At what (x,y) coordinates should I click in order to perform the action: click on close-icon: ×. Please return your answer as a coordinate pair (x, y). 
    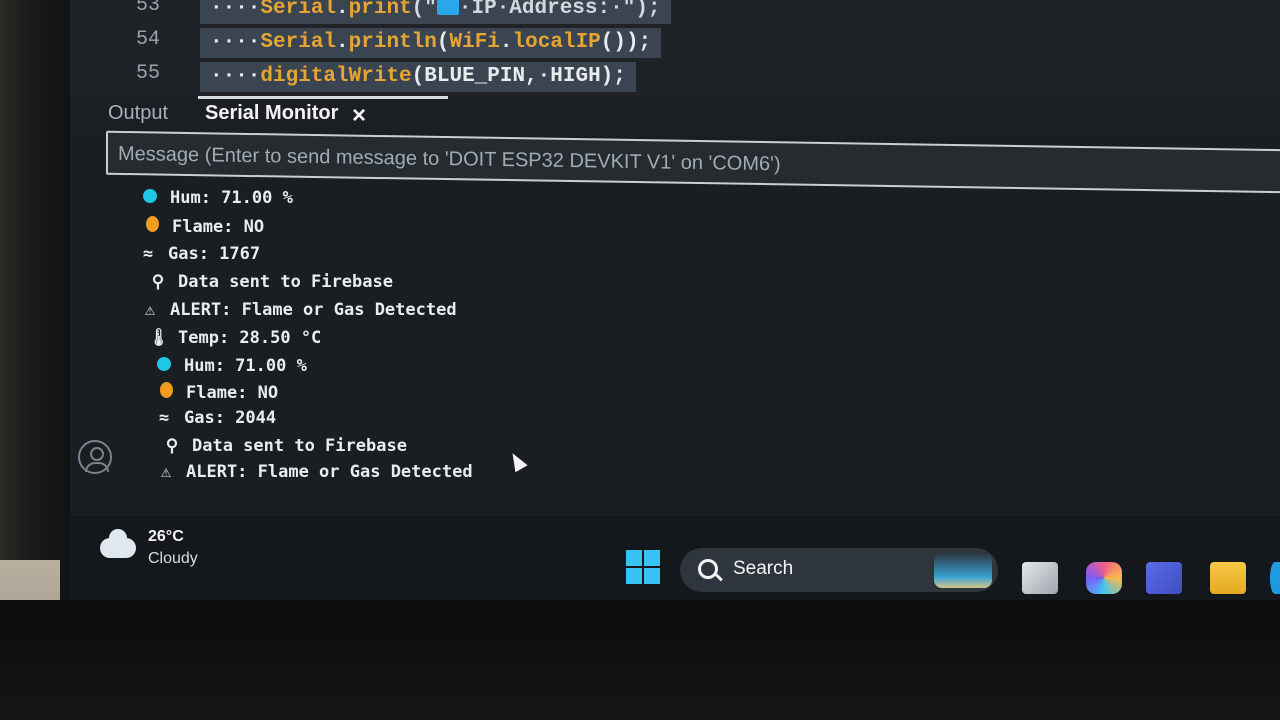
    Looking at the image, I should click on (359, 116).